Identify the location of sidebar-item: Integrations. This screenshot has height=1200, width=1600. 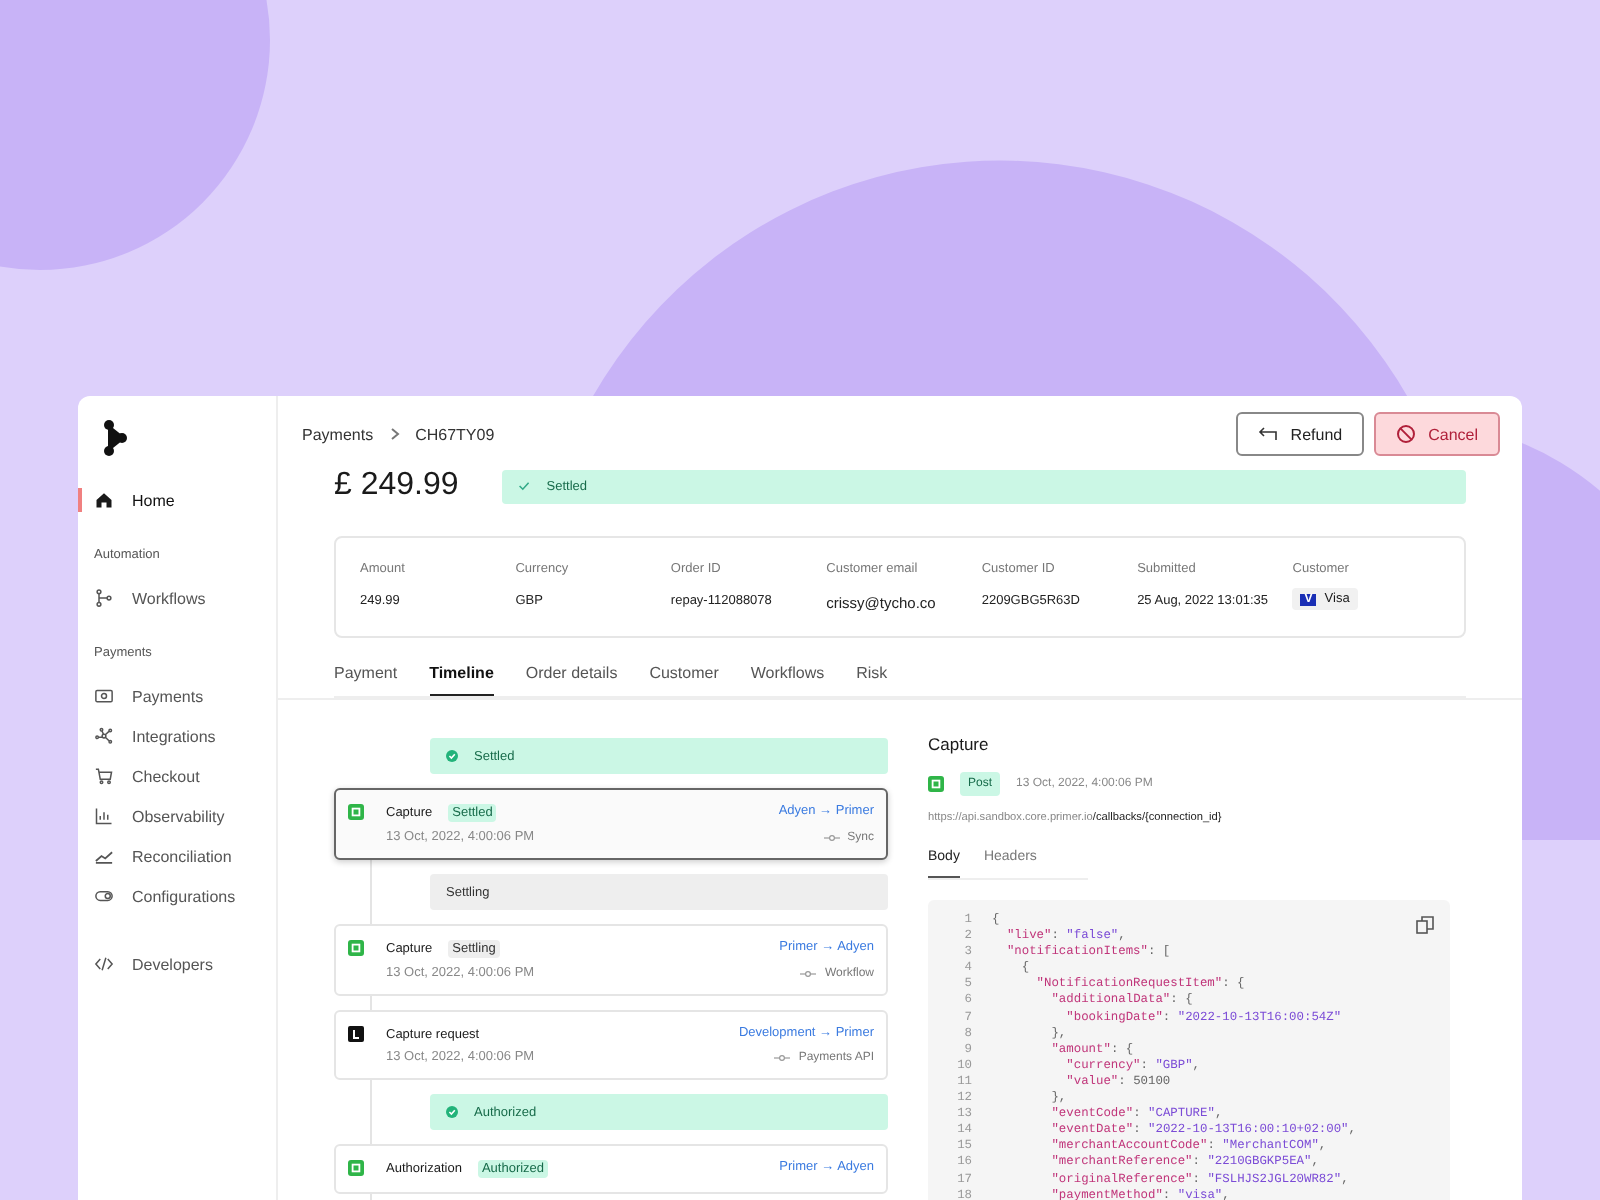
(177, 736).